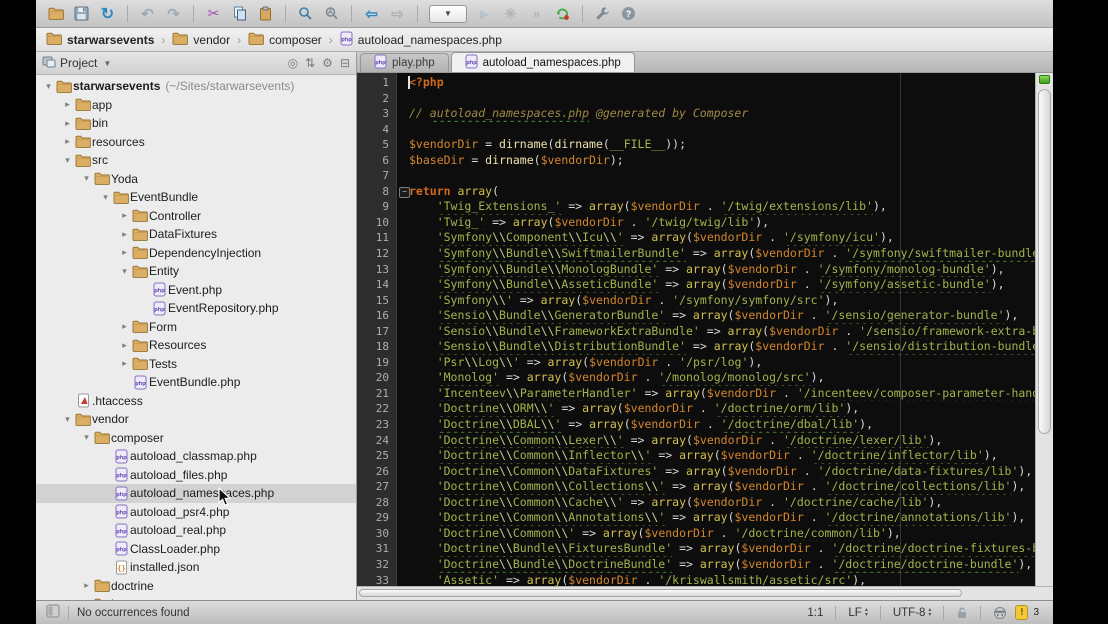 Image resolution: width=1108 pixels, height=624 pixels. What do you see at coordinates (196, 179) in the screenshot?
I see `tree-row: ▾ Yoda` at bounding box center [196, 179].